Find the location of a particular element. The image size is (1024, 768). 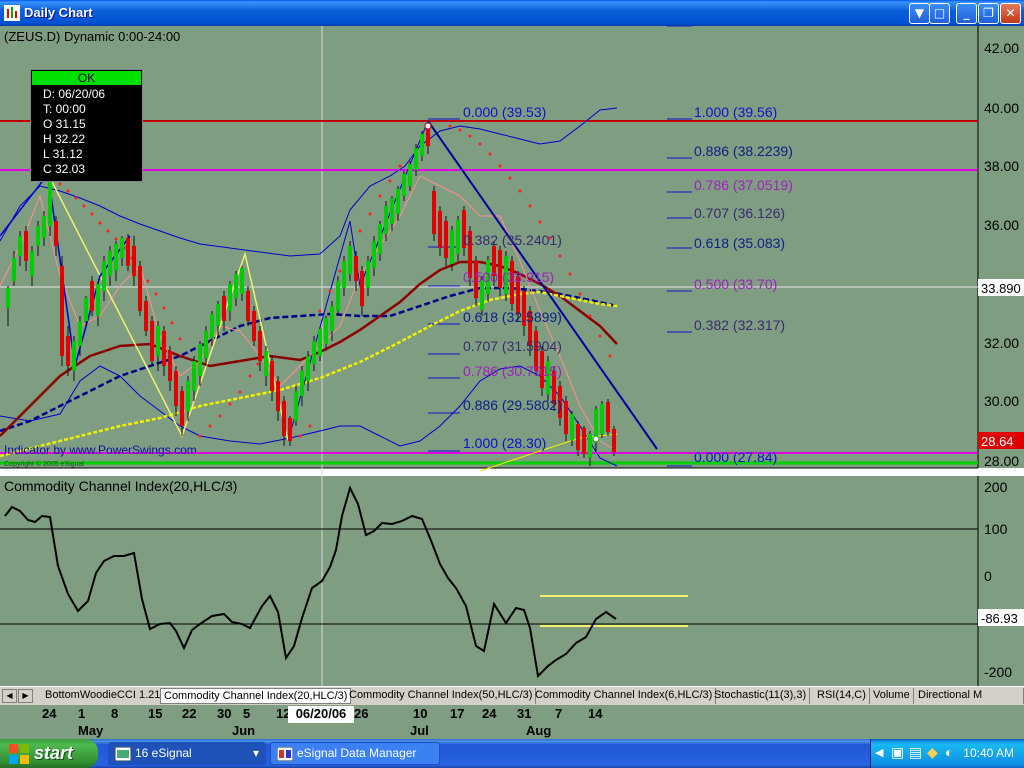

fib-left-label-3: 0.618 (32.5899) is located at coordinates (512, 317).